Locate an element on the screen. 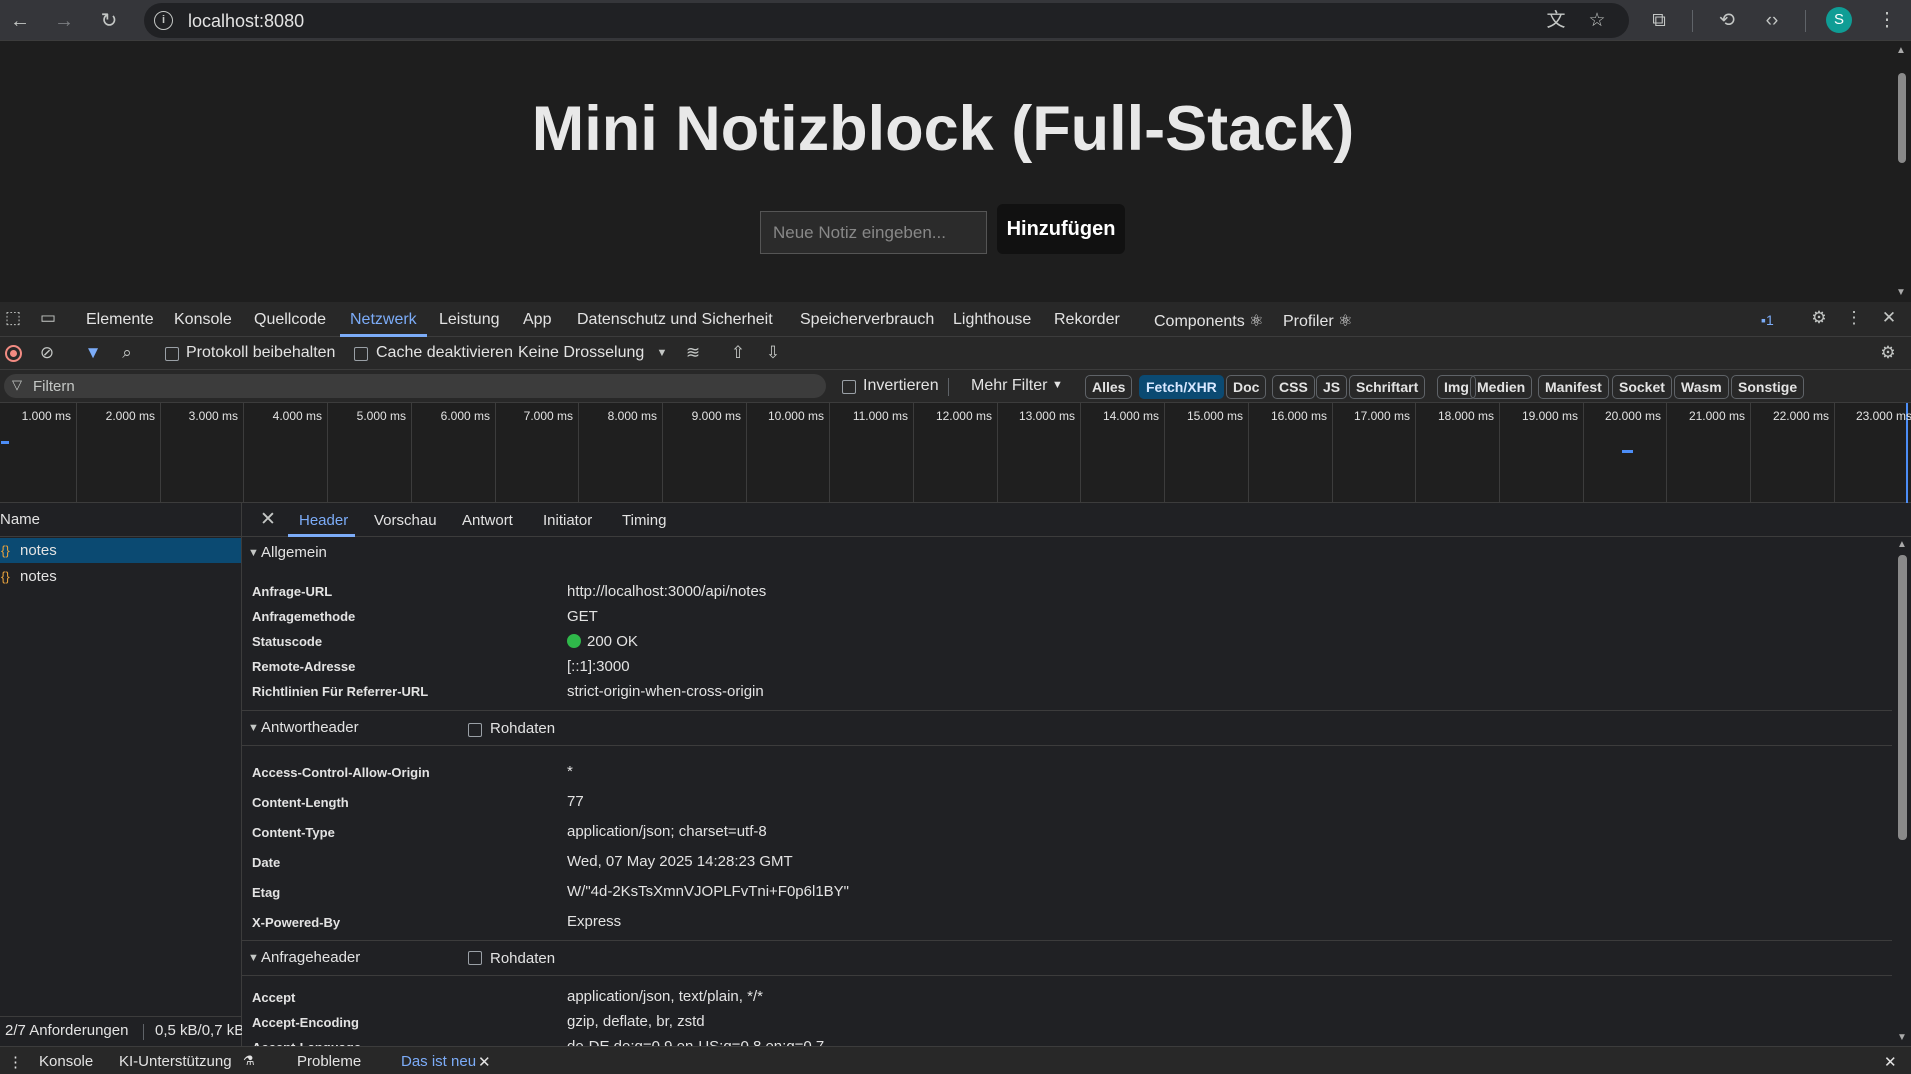 The height and width of the screenshot is (1074, 1911). tab-timing: Timing is located at coordinates (644, 520).